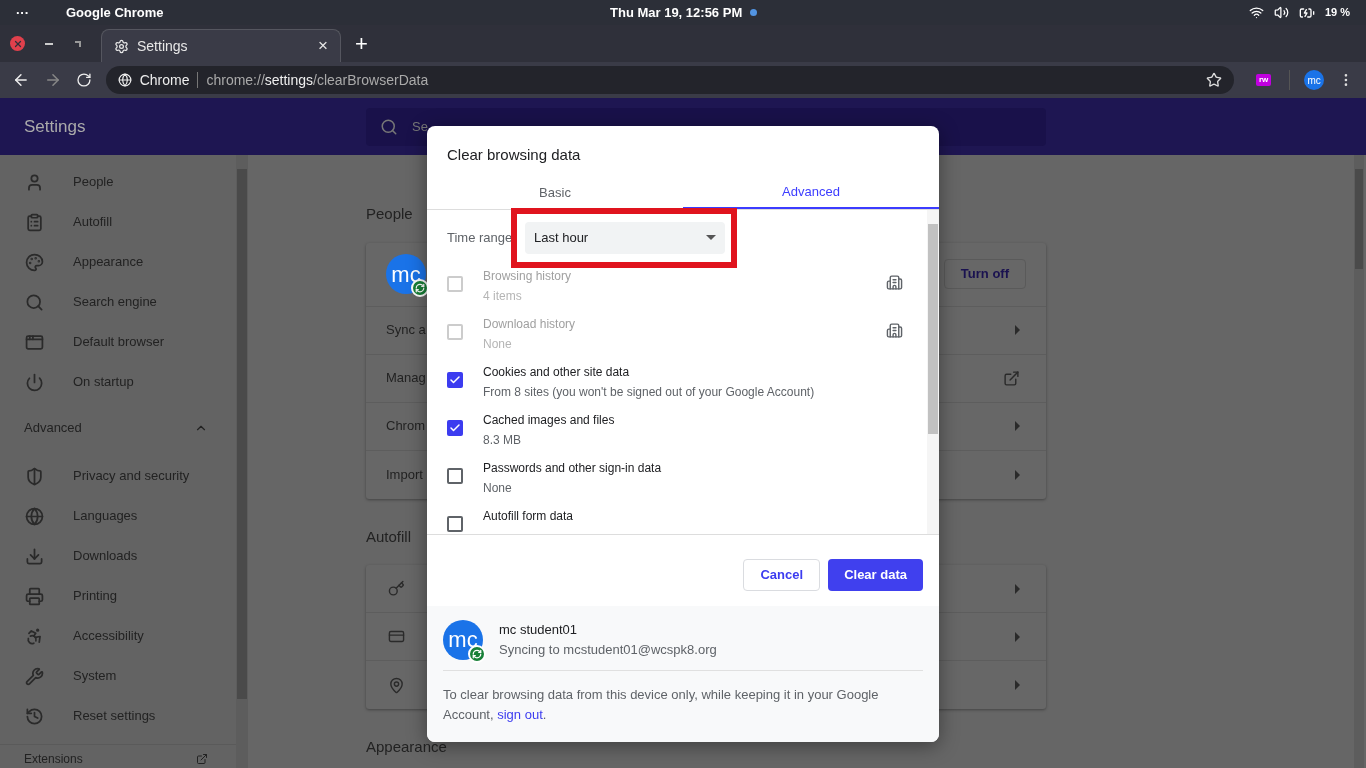  Describe the element at coordinates (162, 46) in the screenshot. I see `tab-title: Settings` at that location.